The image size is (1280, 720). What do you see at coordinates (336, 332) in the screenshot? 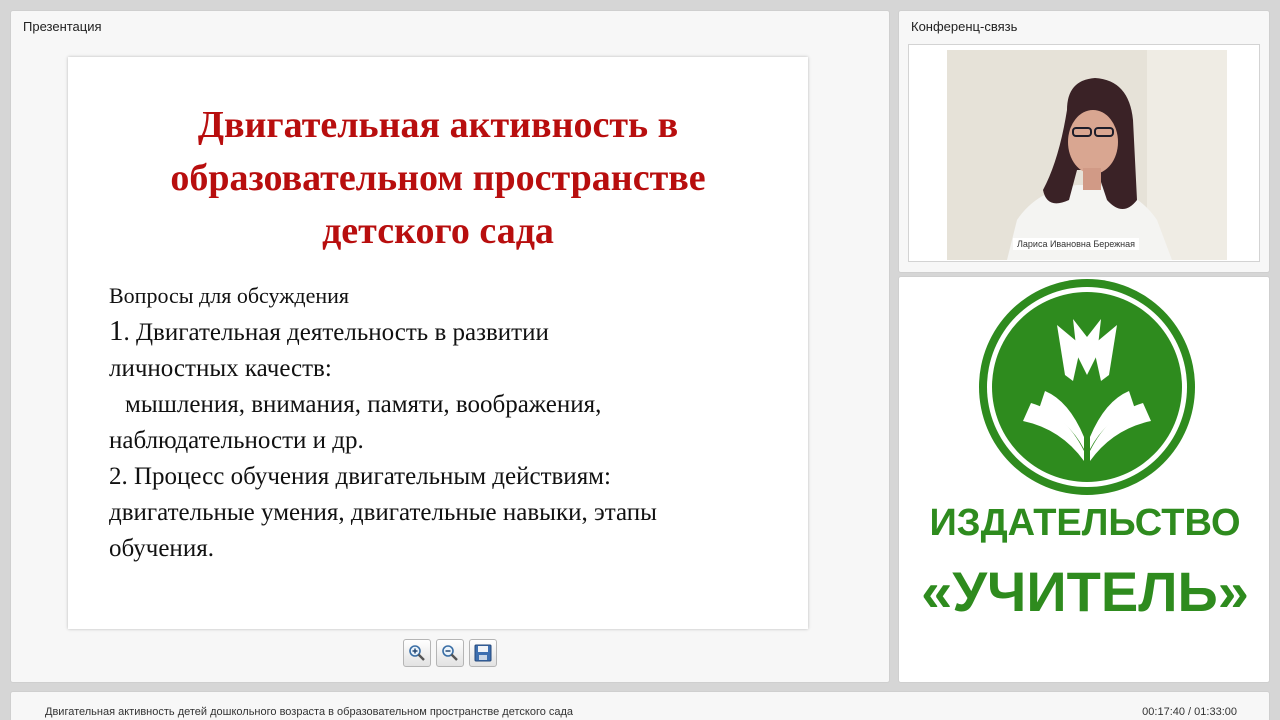
I see `item-text: . Двигательная деятельность в развитии` at bounding box center [336, 332].